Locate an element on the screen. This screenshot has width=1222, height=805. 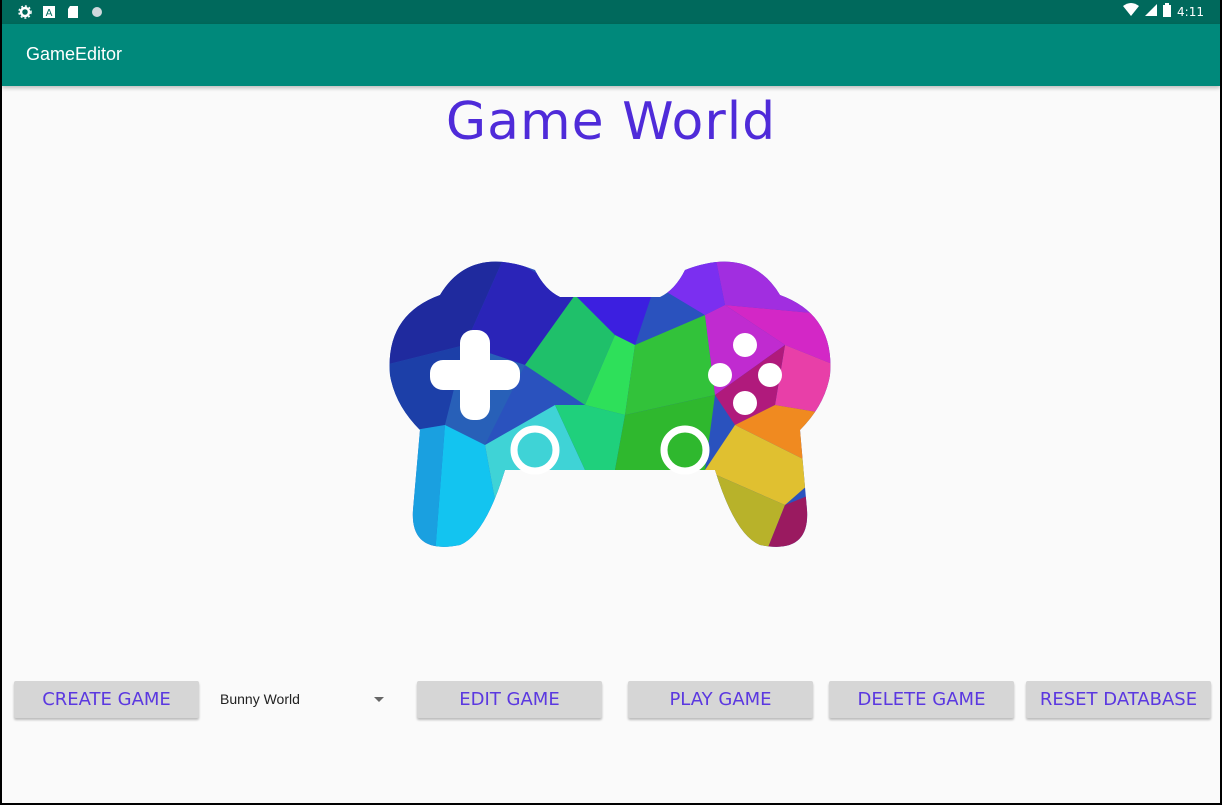
delete-game-button: DELETE GAME is located at coordinates (921, 699).